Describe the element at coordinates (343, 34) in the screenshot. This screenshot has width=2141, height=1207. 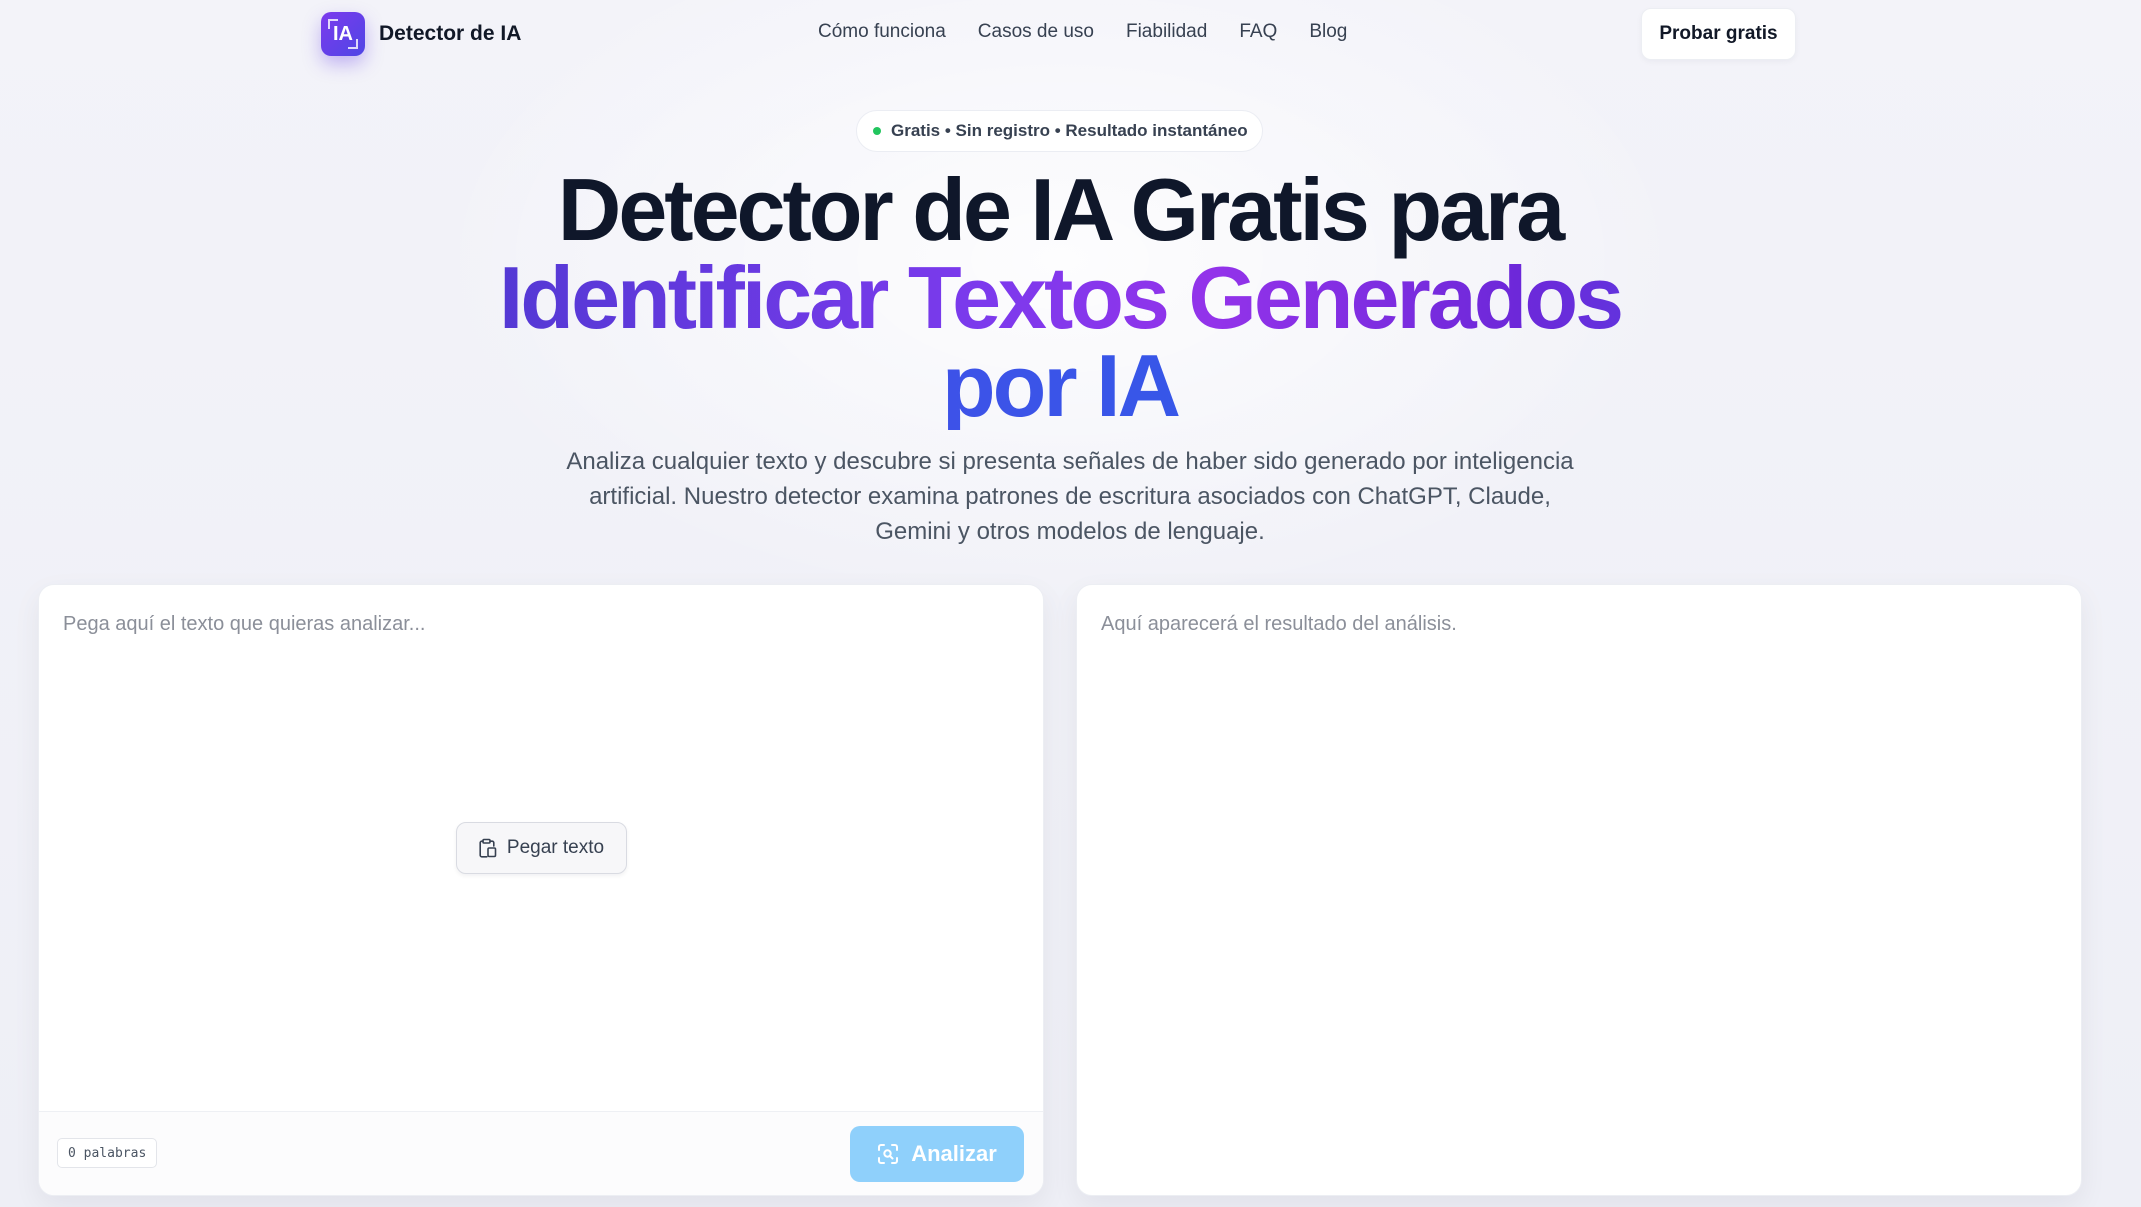
I see `logo-mark-icon: IA` at that location.